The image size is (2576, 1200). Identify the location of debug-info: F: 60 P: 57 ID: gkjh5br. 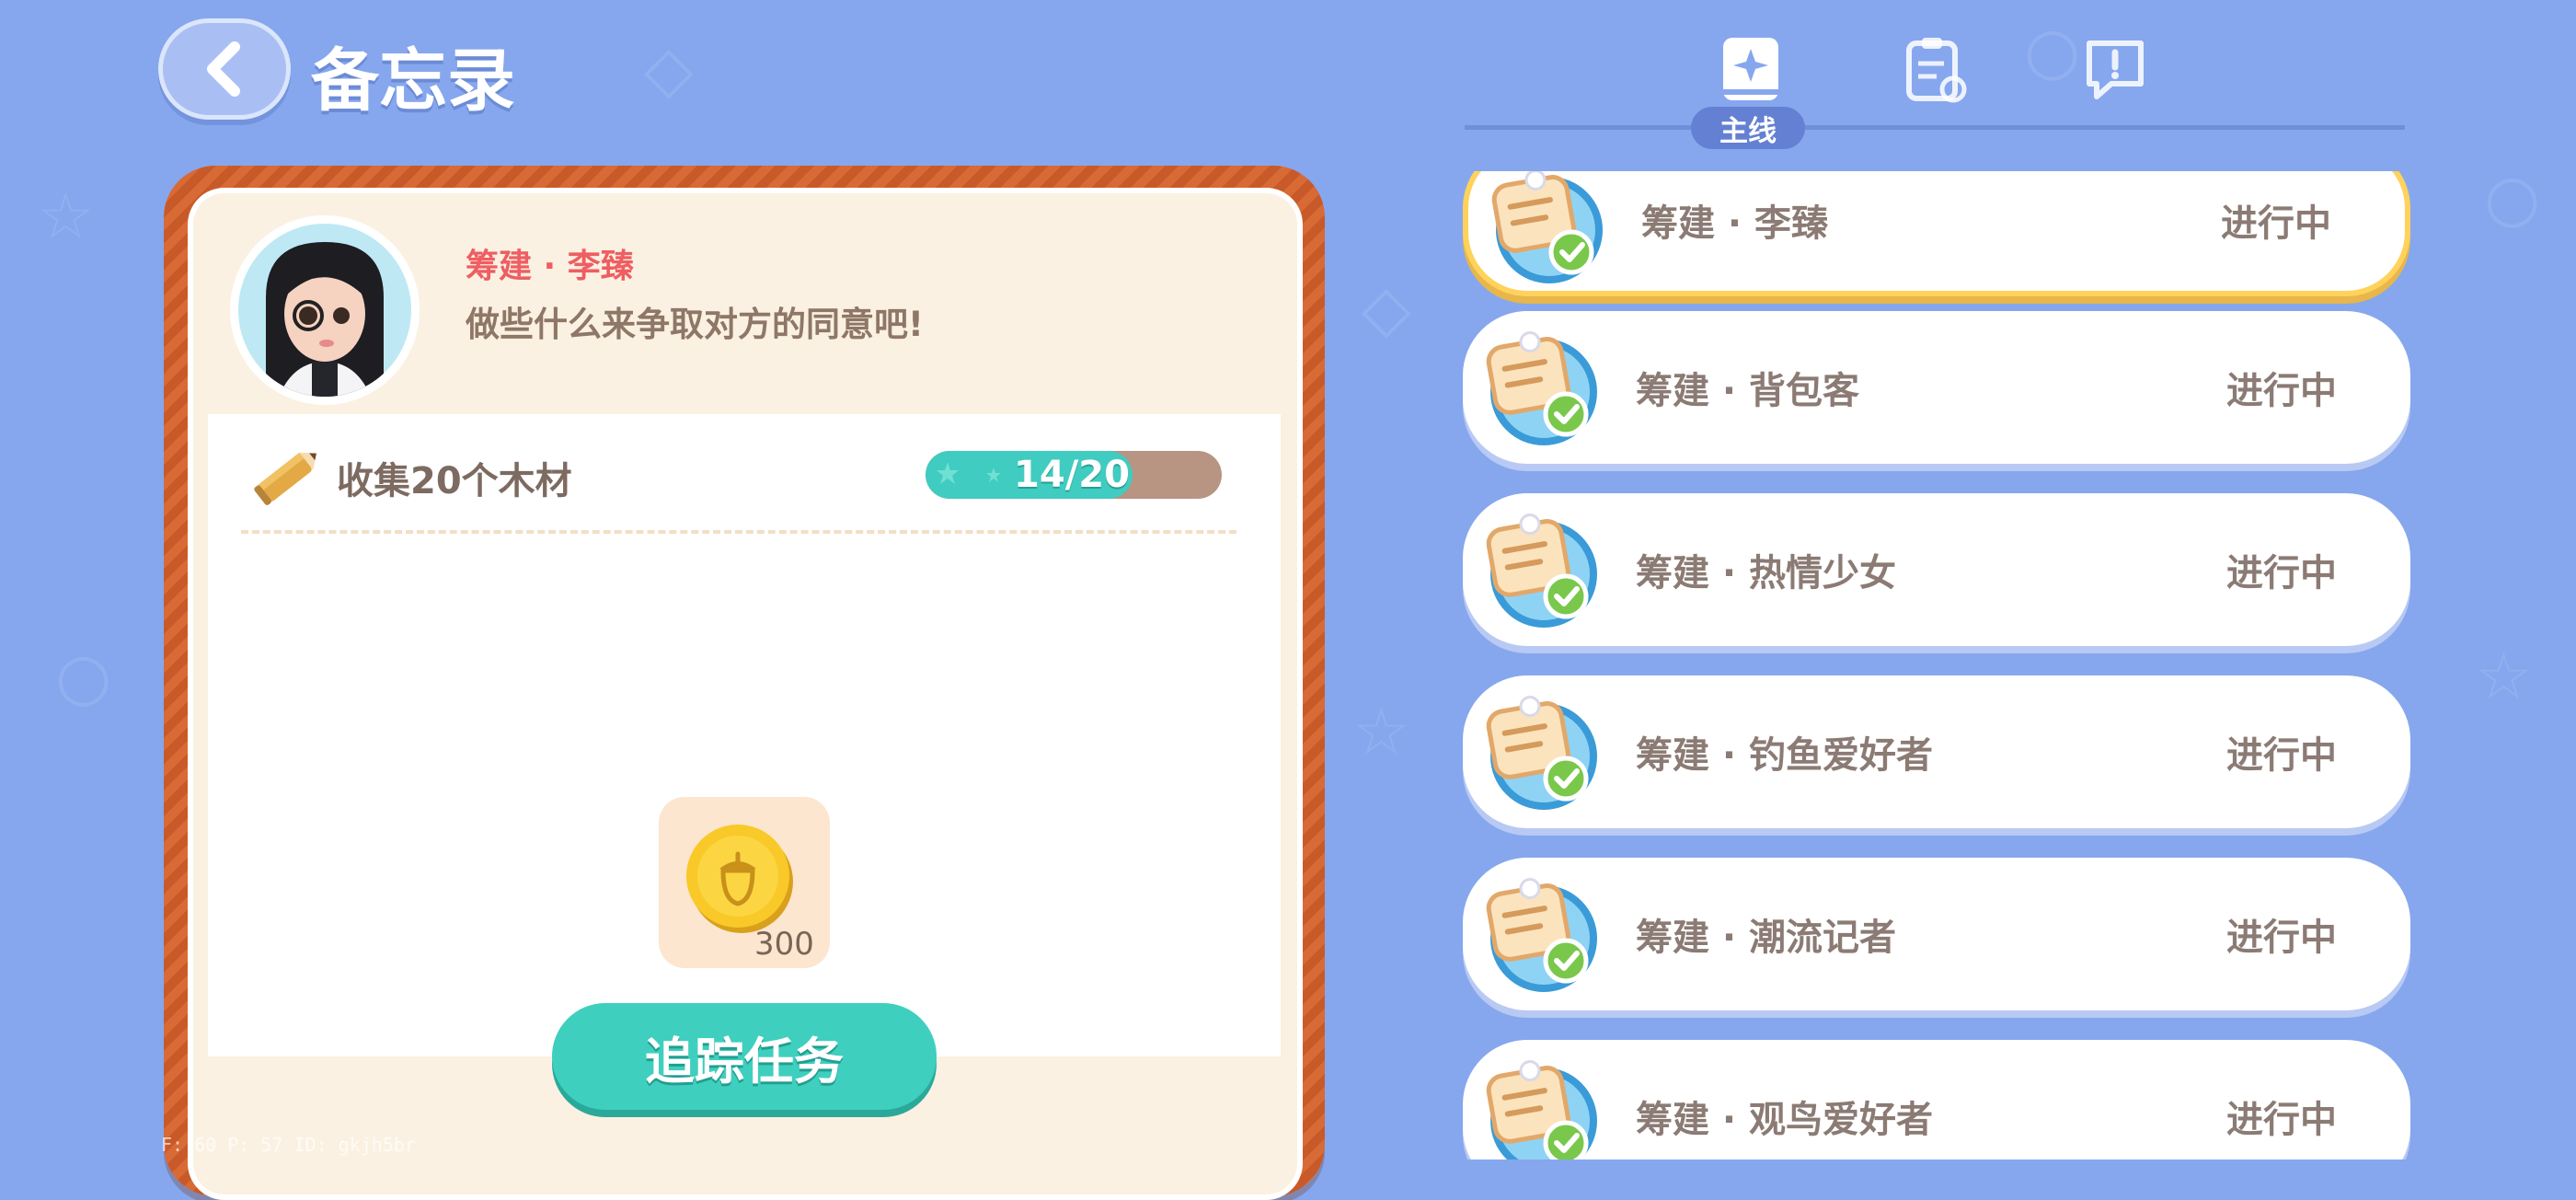
(288, 1145).